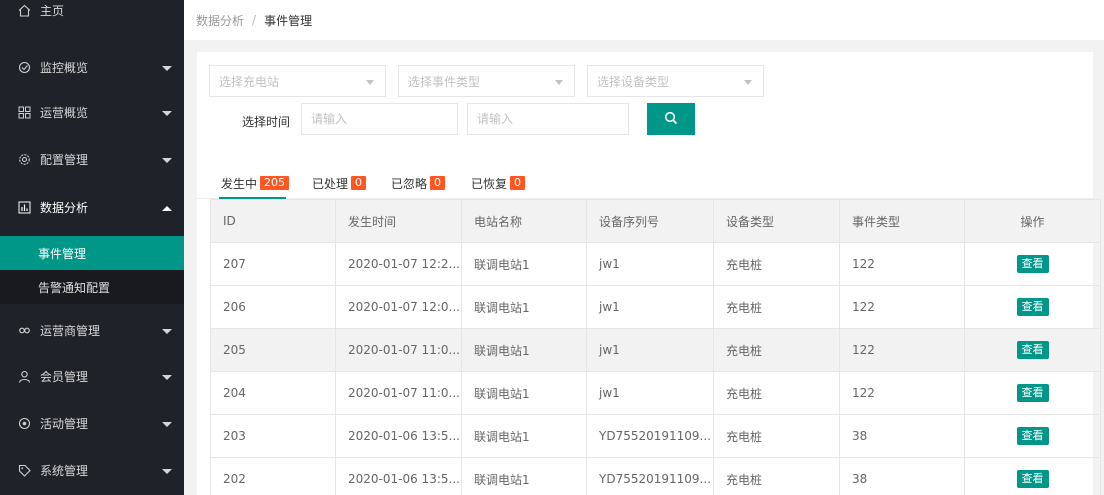 This screenshot has height=495, width=1104. I want to click on sidebar-item-config: 配置管理, so click(92, 159).